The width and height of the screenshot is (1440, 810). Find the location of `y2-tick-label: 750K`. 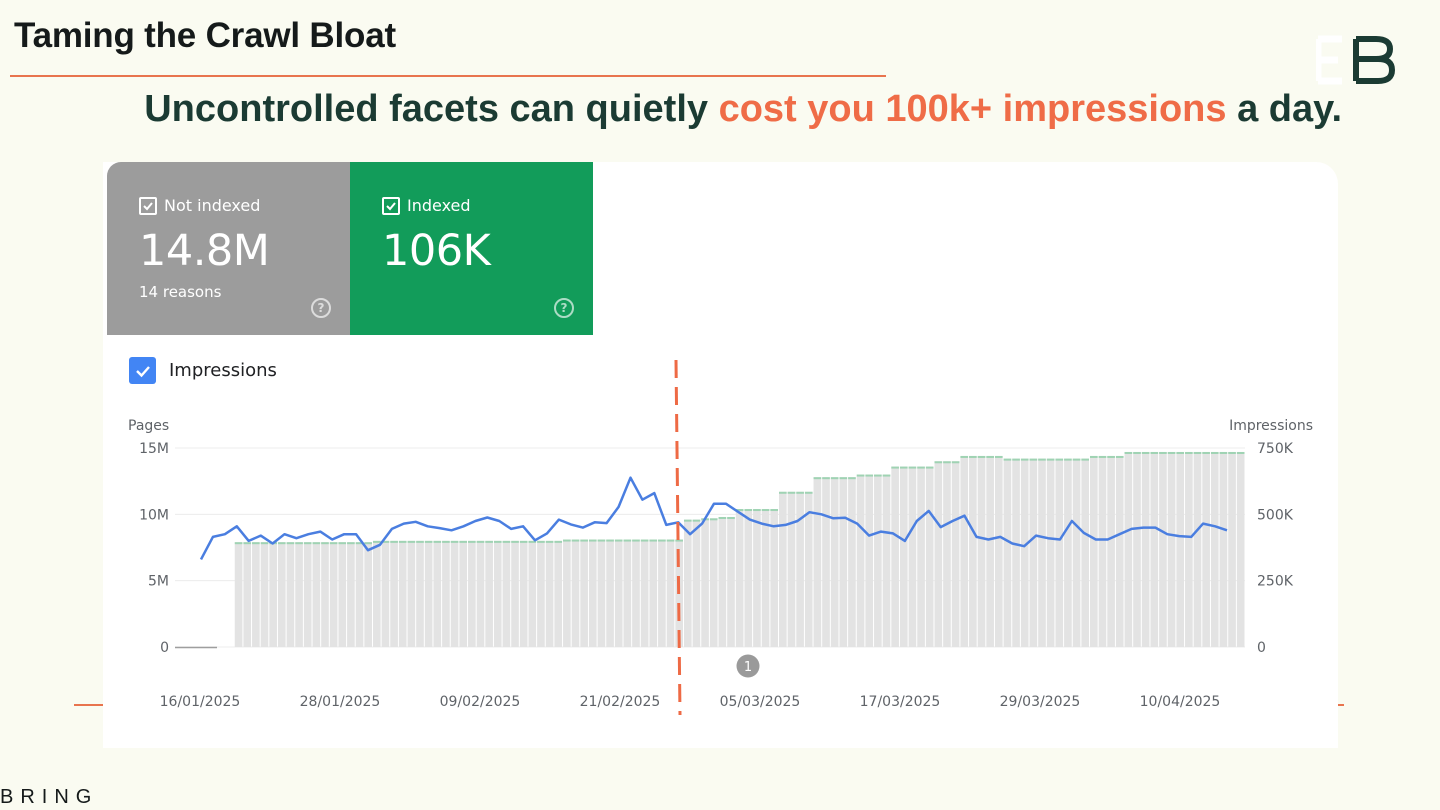

y2-tick-label: 750K is located at coordinates (1275, 449).